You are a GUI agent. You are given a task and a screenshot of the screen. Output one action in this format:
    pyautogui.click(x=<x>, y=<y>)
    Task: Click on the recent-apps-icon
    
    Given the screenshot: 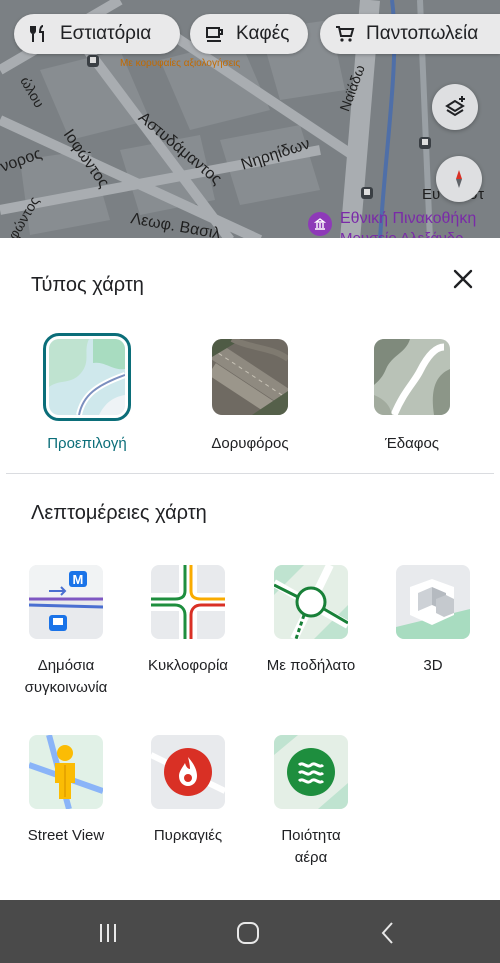 What is the action you would take?
    pyautogui.click(x=108, y=933)
    